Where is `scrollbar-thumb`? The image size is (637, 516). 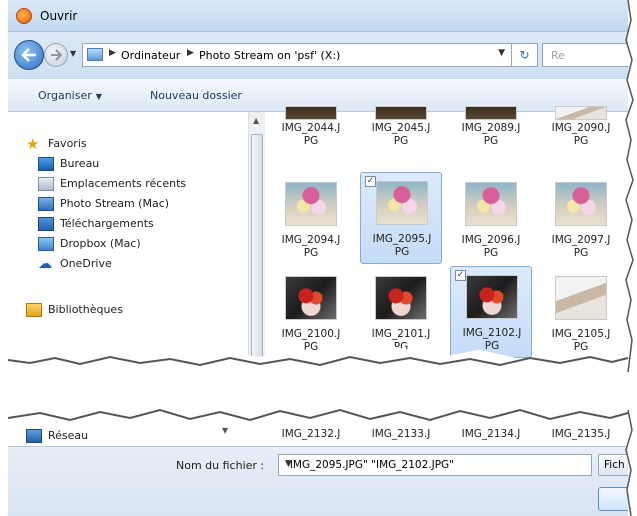
scrollbar-thumb is located at coordinates (257, 247).